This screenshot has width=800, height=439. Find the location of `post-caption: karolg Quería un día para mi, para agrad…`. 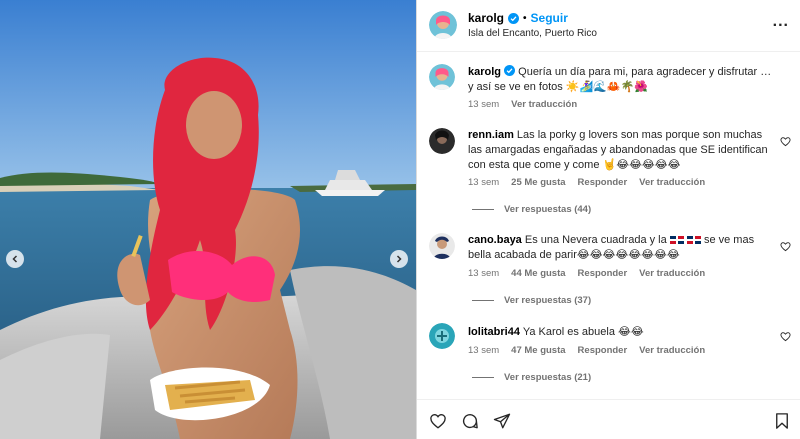

post-caption: karolg Quería un día para mi, para agrad… is located at coordinates (608, 89).